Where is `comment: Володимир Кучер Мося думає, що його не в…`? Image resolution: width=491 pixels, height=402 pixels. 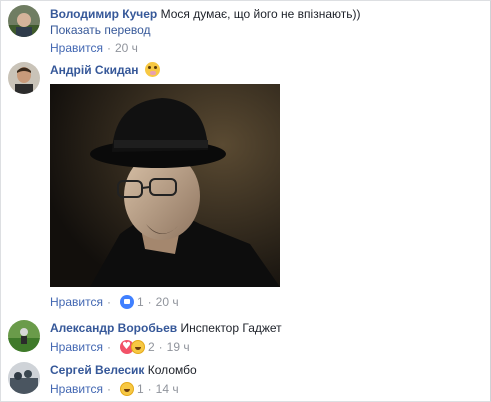 comment: Володимир Кучер Мося думає, що його не в… is located at coordinates (244, 30).